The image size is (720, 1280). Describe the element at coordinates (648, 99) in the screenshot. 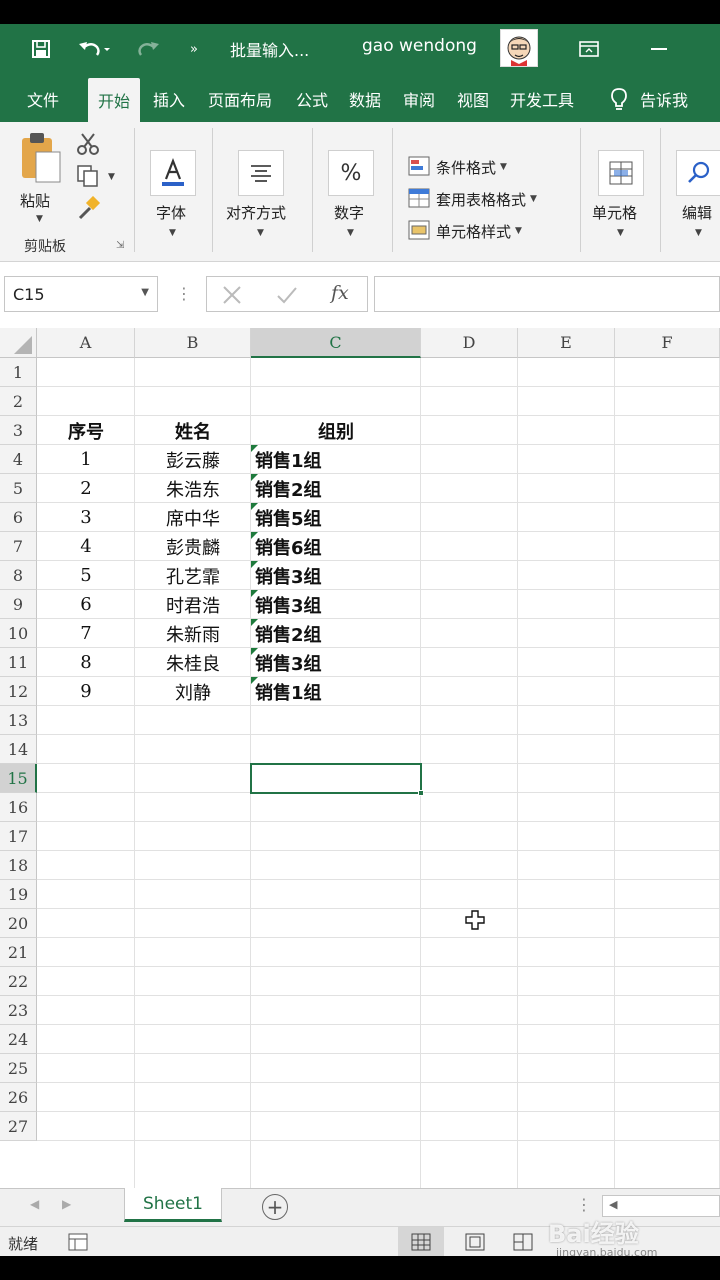

I see `tell-me-box: 告诉我` at that location.